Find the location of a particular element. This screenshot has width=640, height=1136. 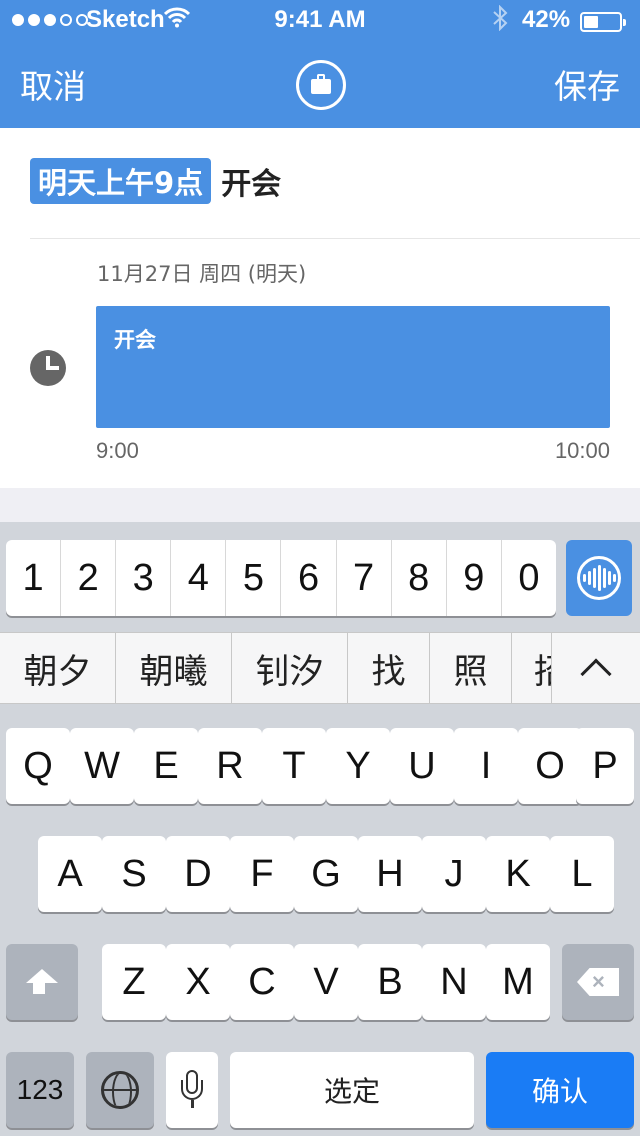

key-l: L is located at coordinates (582, 874).